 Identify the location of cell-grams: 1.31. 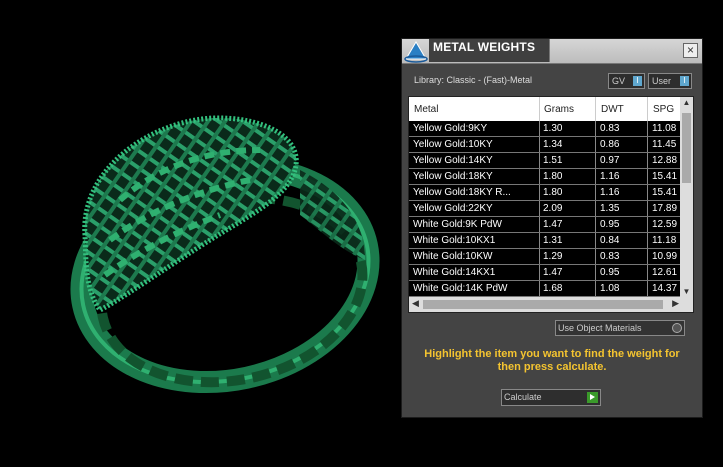
(553, 240).